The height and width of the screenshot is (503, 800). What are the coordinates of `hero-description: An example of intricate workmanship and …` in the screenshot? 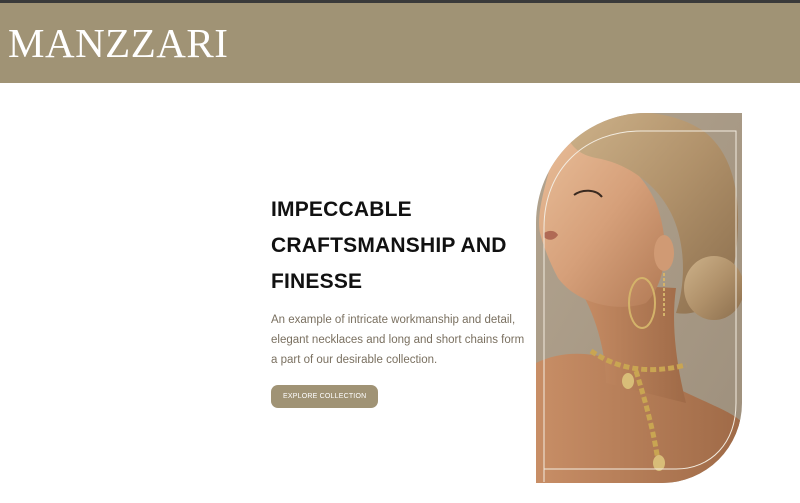 It's located at (398, 340).